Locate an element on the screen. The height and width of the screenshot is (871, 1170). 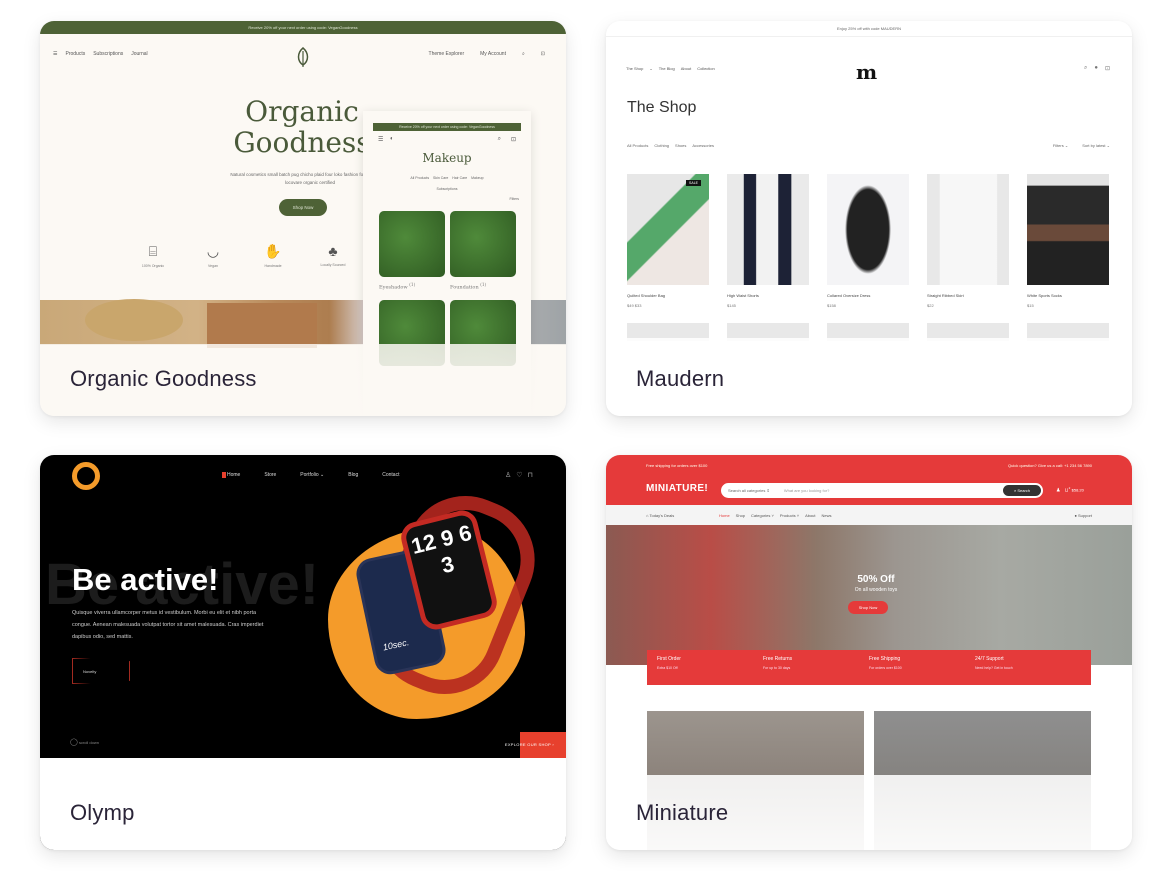
theme-title: Olymp is located at coordinates (102, 812).